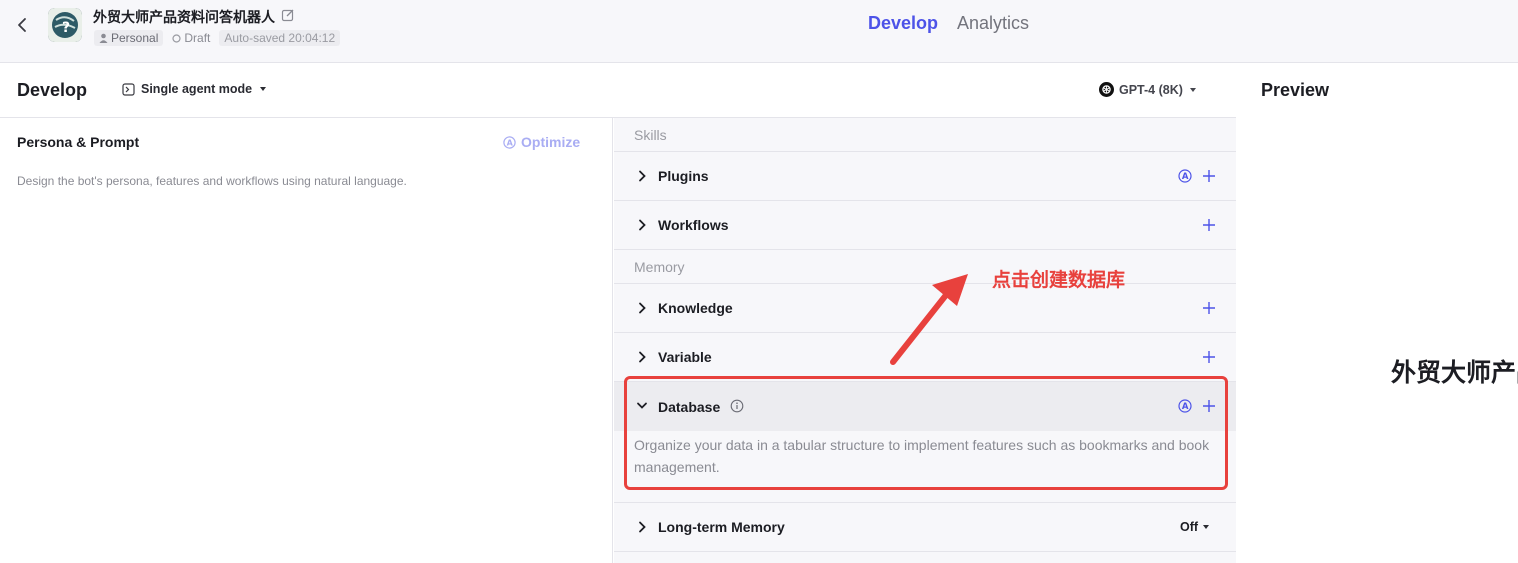  Describe the element at coordinates (103, 38) in the screenshot. I see `user-icon` at that location.